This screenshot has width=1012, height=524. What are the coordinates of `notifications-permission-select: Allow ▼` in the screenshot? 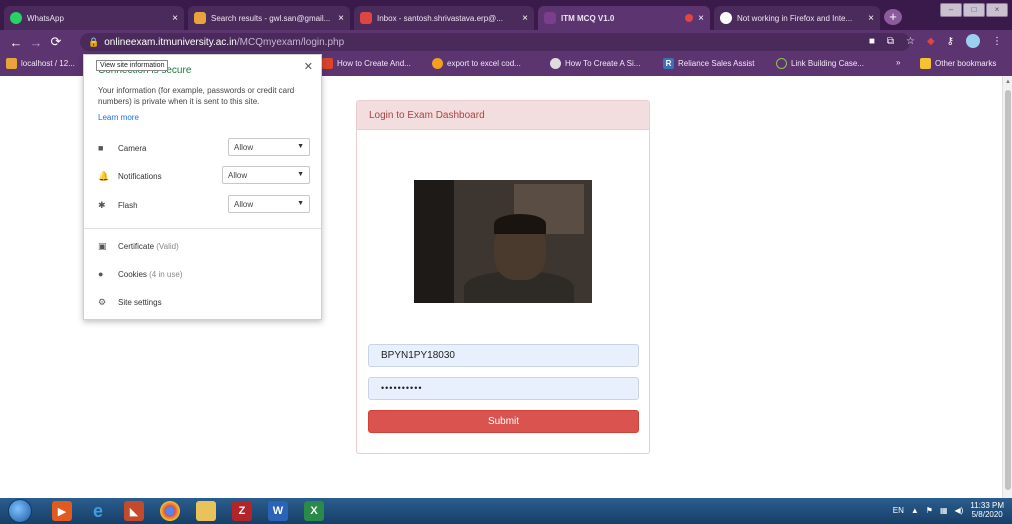 It's located at (266, 175).